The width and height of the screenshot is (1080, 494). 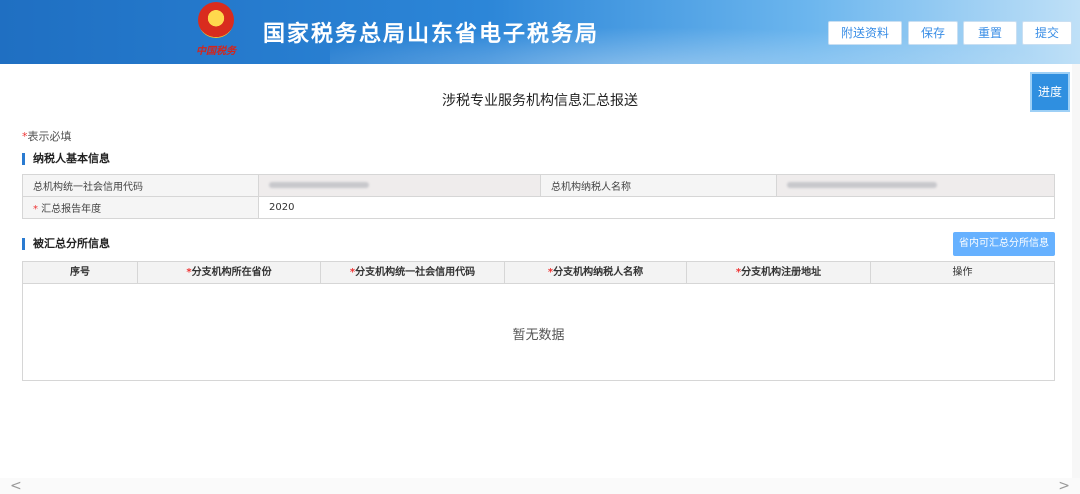 I want to click on table-row: 总机构统一社会信用代码 总机构纳税人名称, so click(x=538, y=185).